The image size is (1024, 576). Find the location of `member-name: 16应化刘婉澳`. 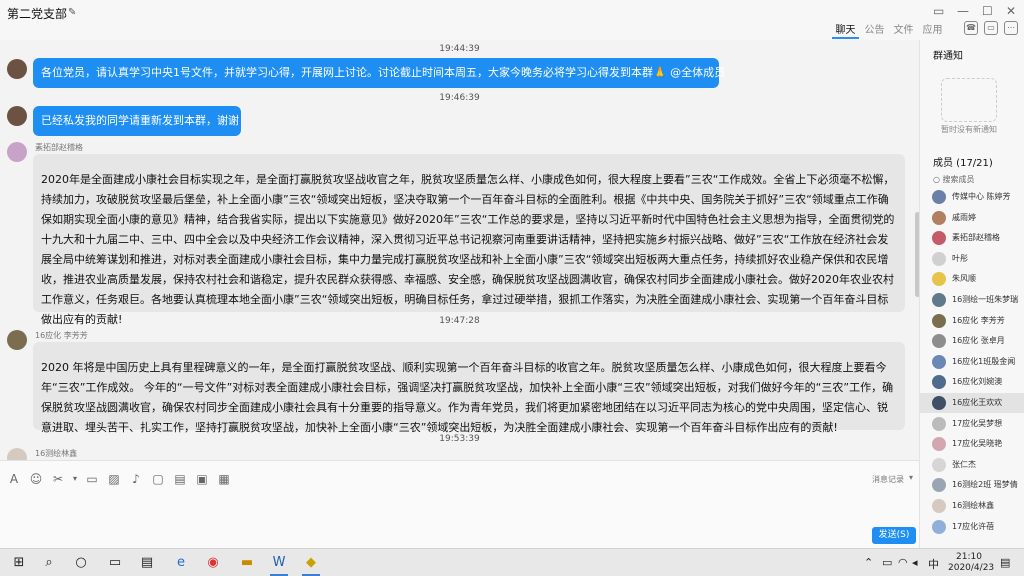

member-name: 16应化刘婉澳 is located at coordinates (977, 382).